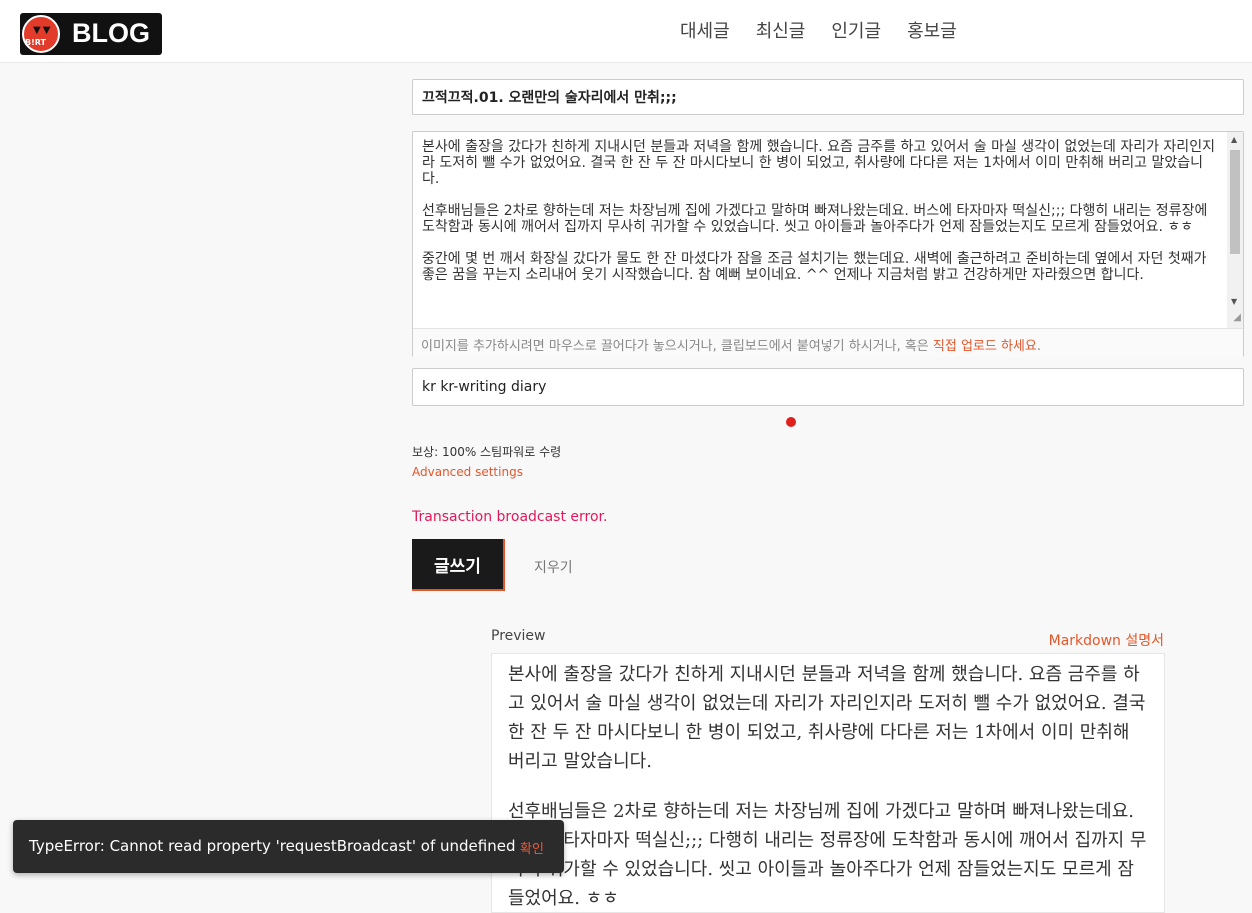 The image size is (1252, 913). What do you see at coordinates (791, 422) in the screenshot?
I see `status-dot-icon` at bounding box center [791, 422].